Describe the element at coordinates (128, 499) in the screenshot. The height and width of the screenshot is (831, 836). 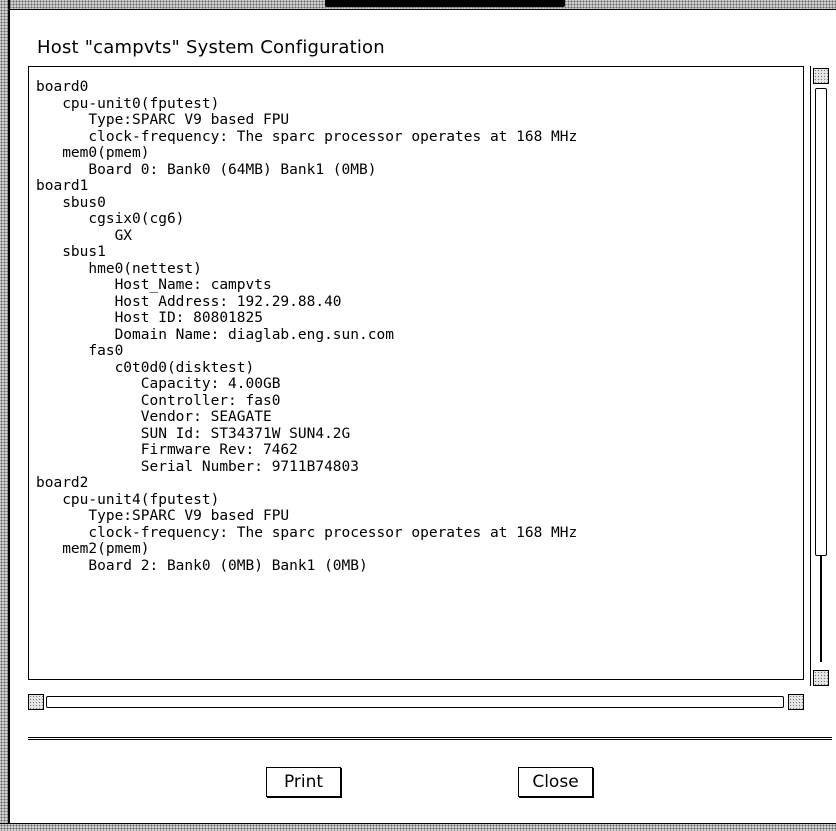
I see `config-line: cpu-unit4(fputest)` at that location.